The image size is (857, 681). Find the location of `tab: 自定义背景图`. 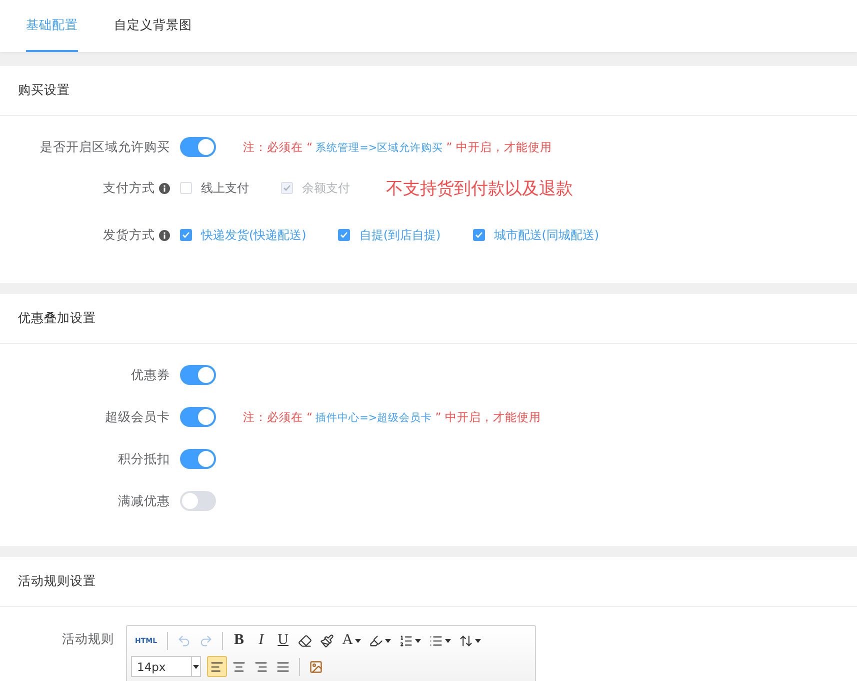

tab: 自定义背景图 is located at coordinates (153, 26).